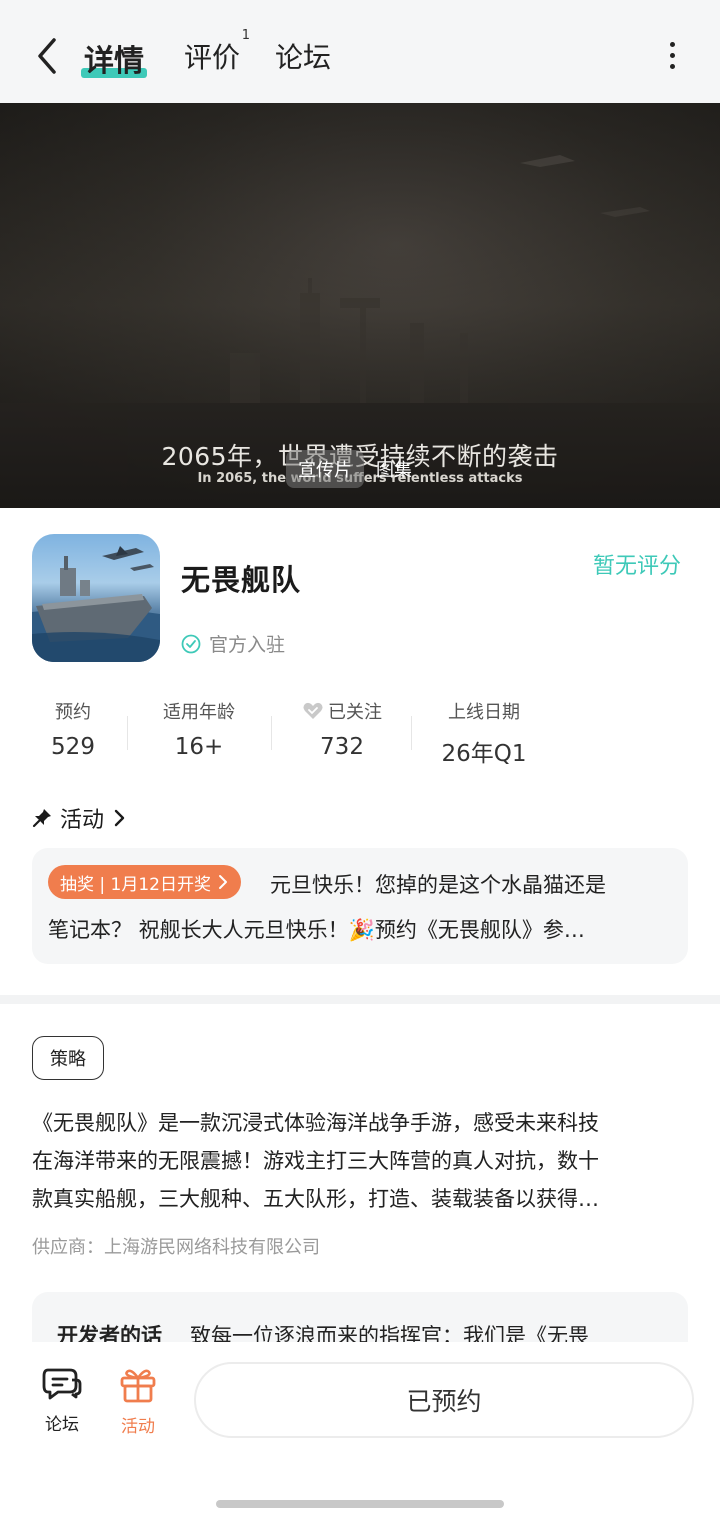 Image resolution: width=720 pixels, height=1523 pixels. What do you see at coordinates (82, 820) in the screenshot?
I see `activity-heading: 活动` at bounding box center [82, 820].